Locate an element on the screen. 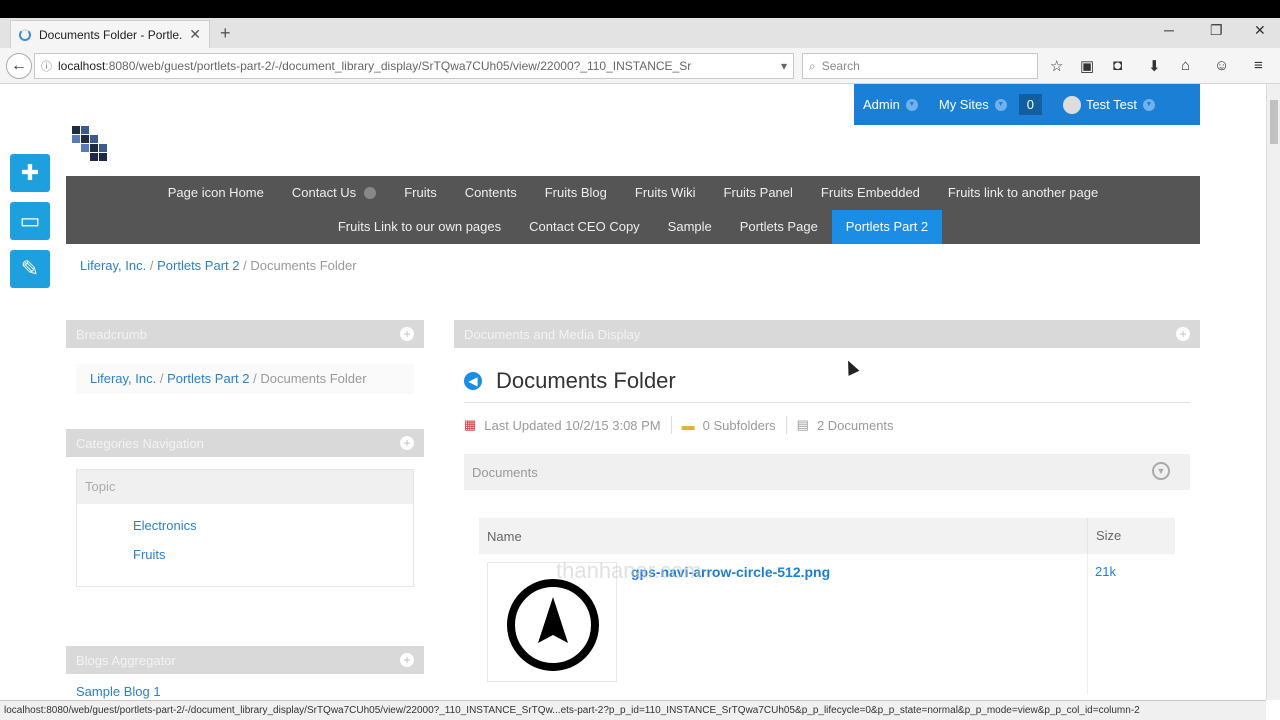 The image size is (1280, 720). nav-item-label: Fruits Link to our own pages is located at coordinates (419, 226).